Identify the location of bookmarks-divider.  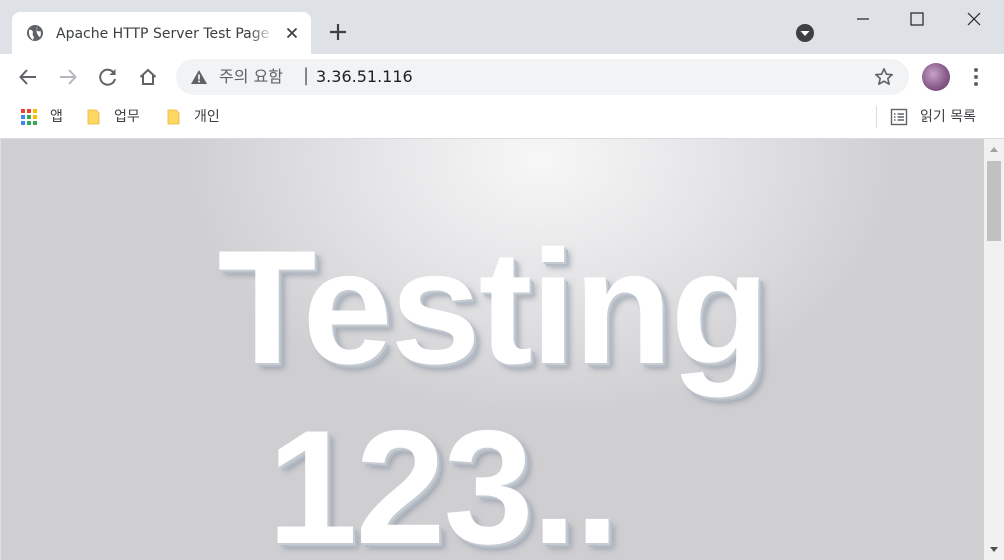
(876, 117).